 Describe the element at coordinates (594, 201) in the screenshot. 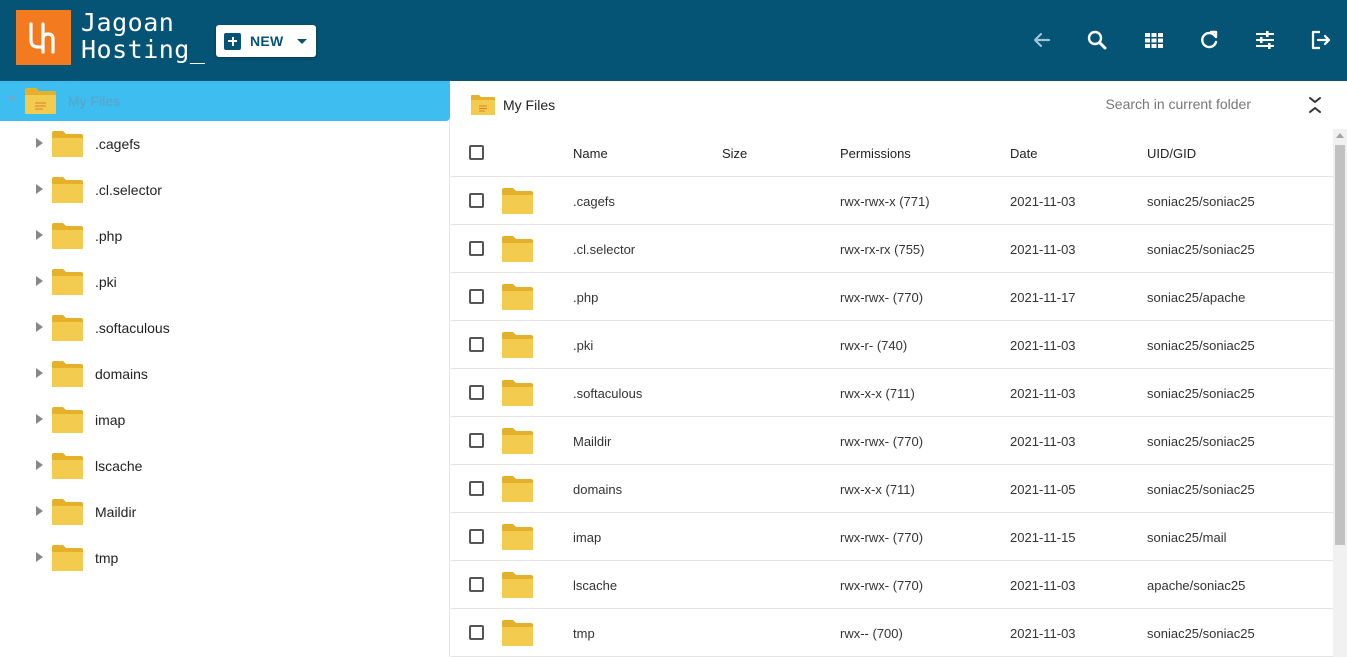

I see `file-name: .cagefs` at that location.